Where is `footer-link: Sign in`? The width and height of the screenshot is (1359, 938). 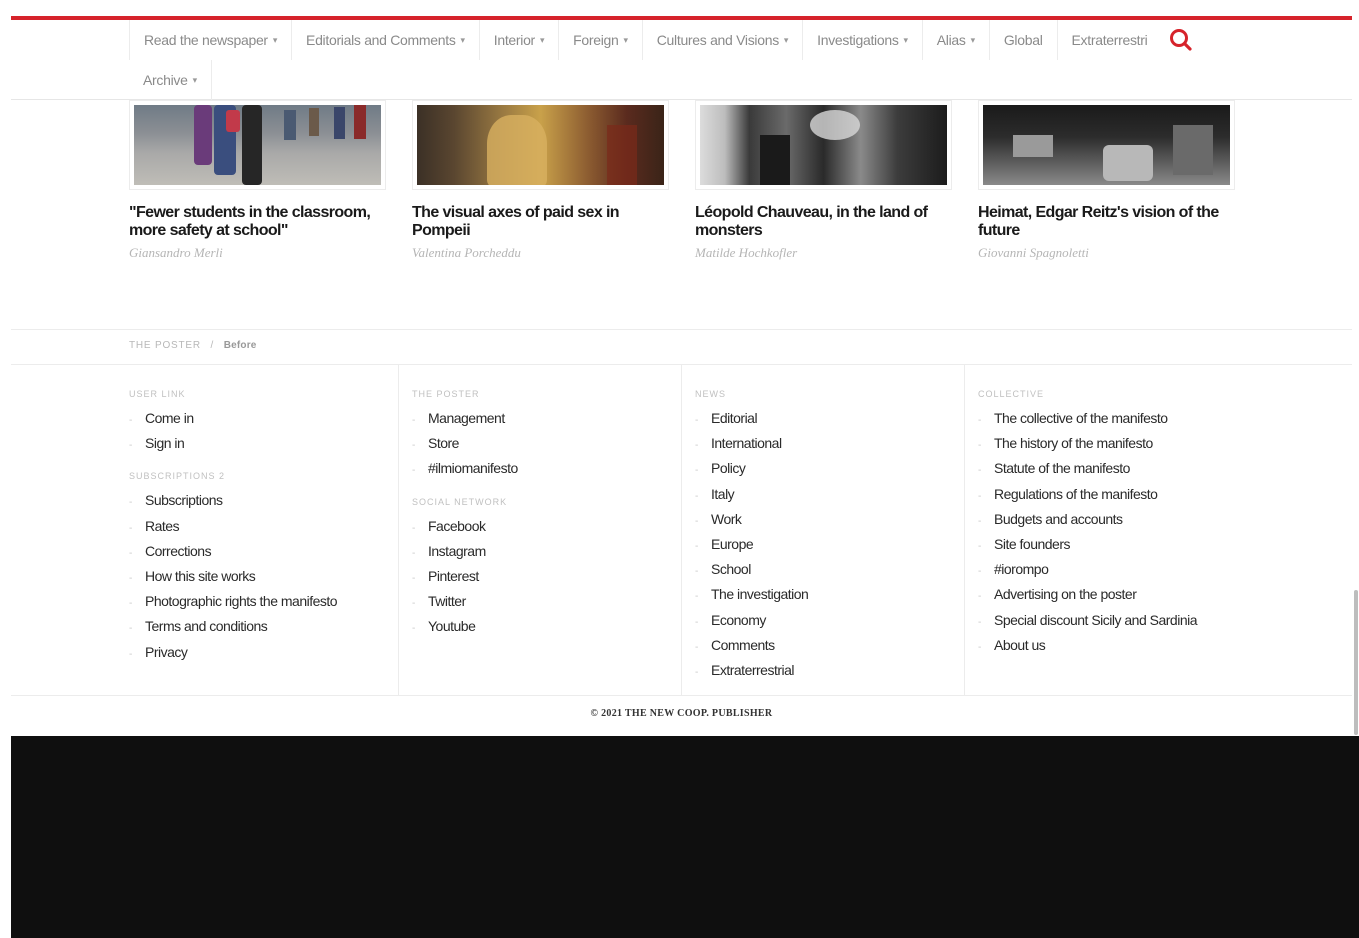 footer-link: Sign in is located at coordinates (233, 444).